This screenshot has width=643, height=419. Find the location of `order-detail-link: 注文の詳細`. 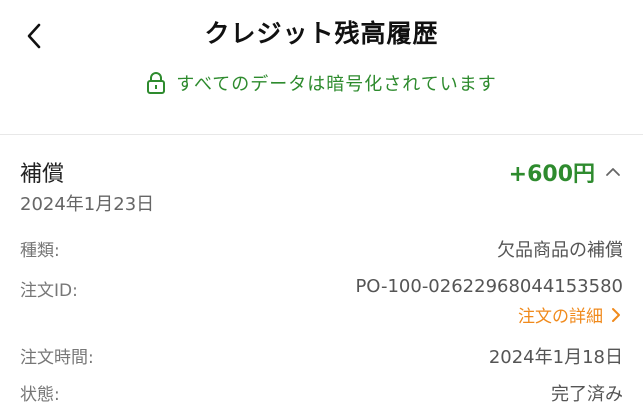

order-detail-link: 注文の詳細 is located at coordinates (569, 314).